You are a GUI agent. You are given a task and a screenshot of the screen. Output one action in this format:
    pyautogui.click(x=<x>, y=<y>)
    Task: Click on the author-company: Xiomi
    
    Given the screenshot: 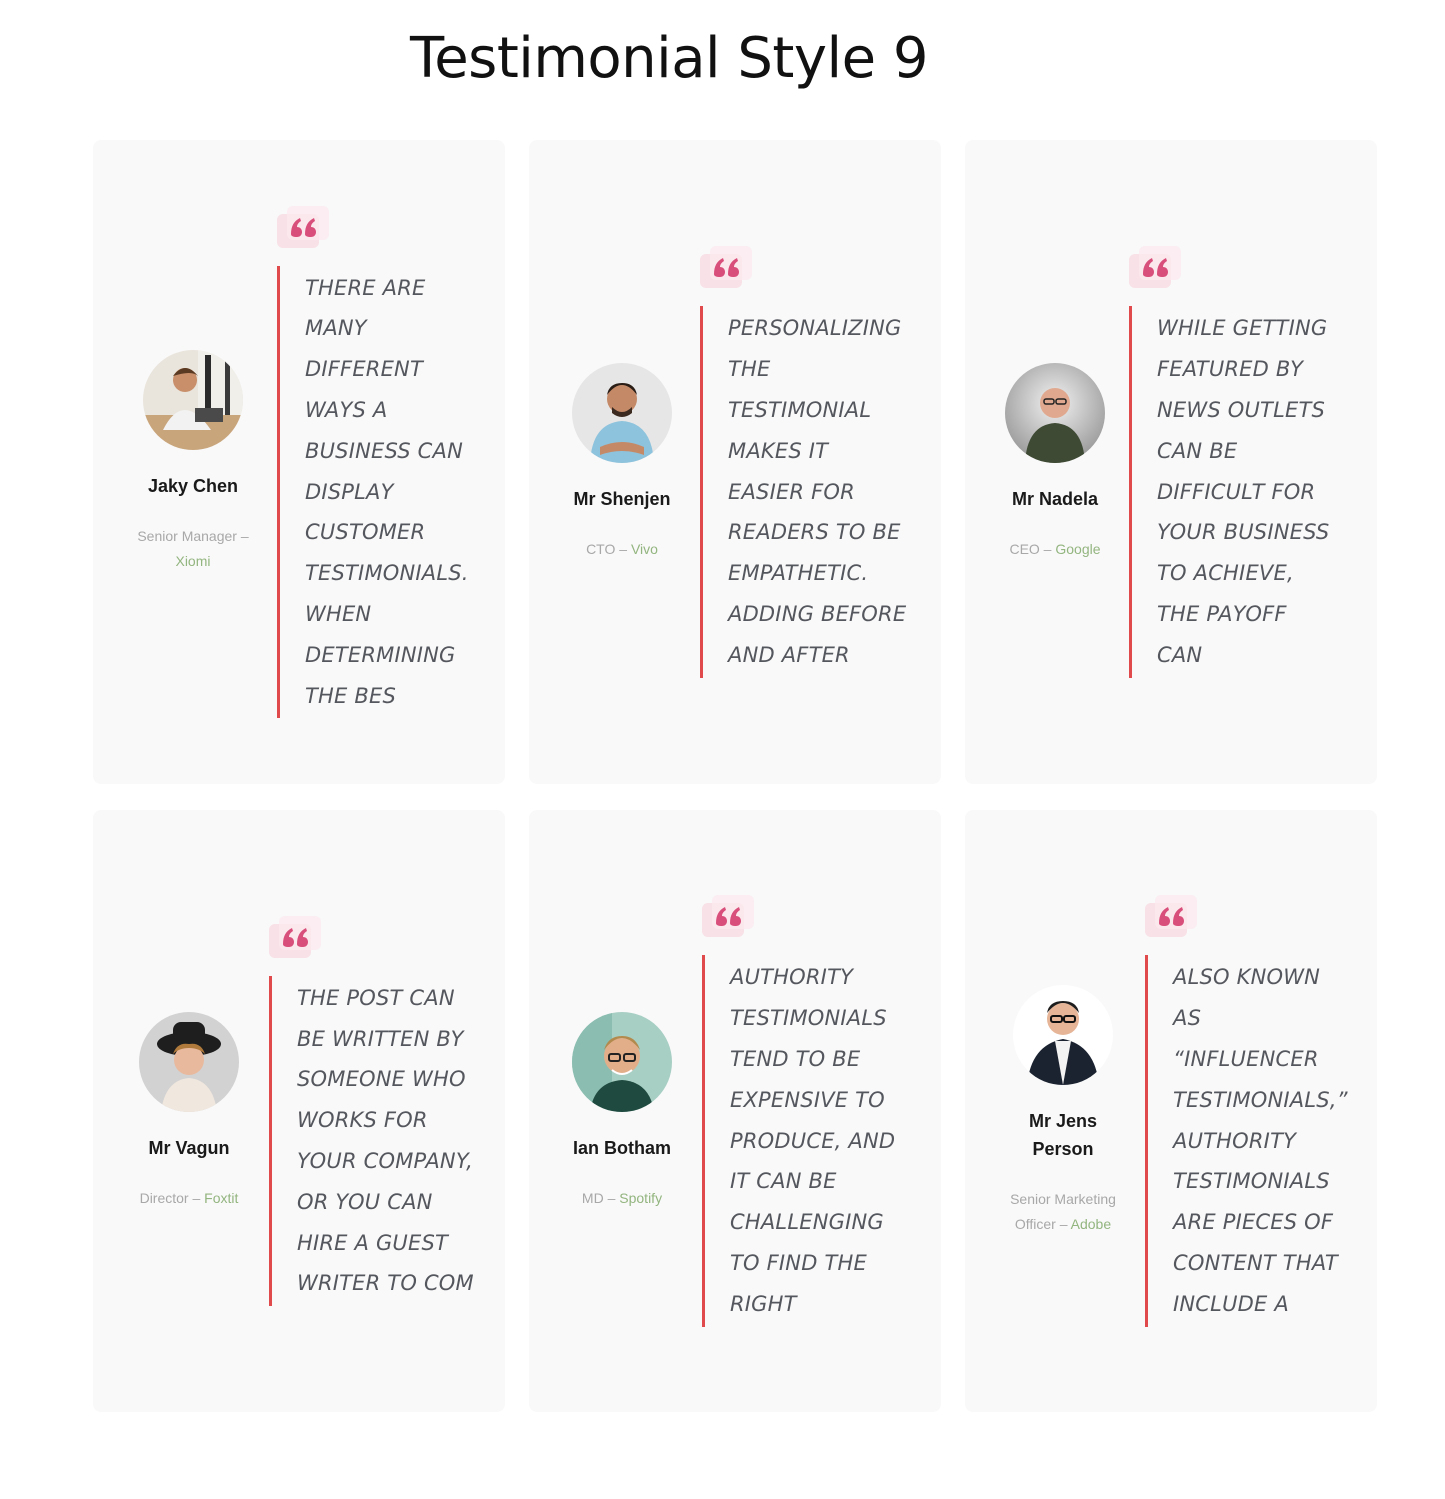 What is the action you would take?
    pyautogui.click(x=193, y=561)
    